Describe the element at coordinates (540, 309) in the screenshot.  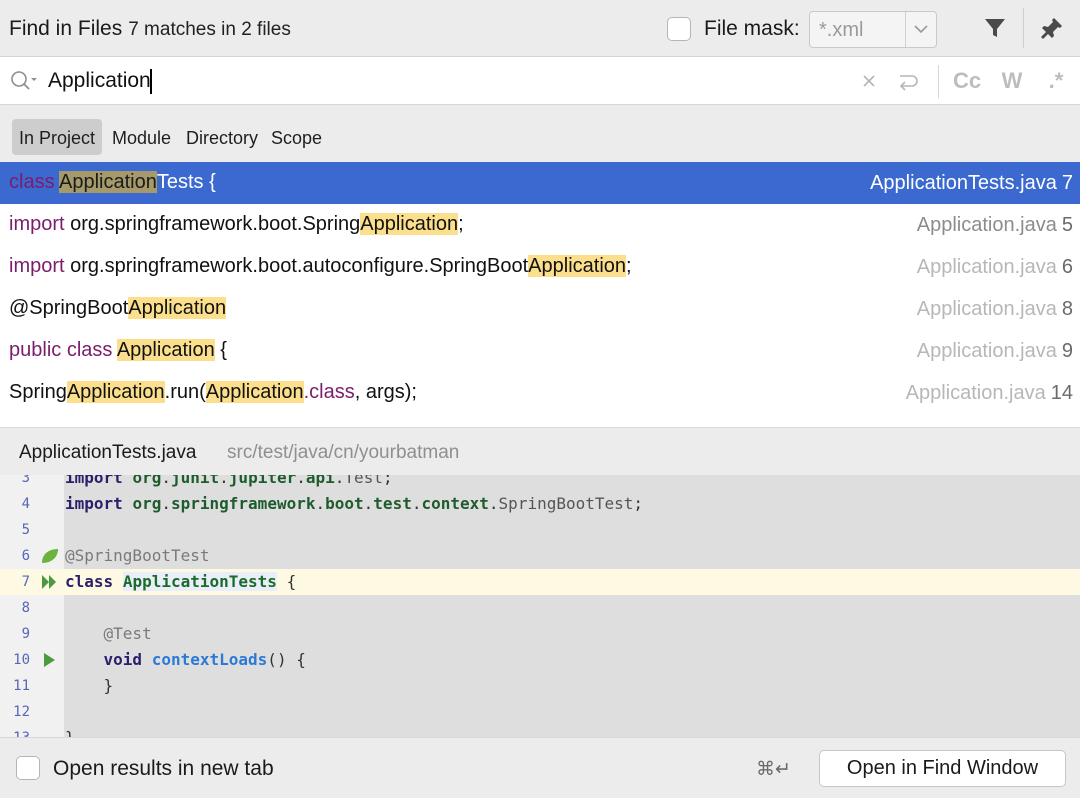
I see `result-row: @SpringBootApplication Application.java 8` at that location.